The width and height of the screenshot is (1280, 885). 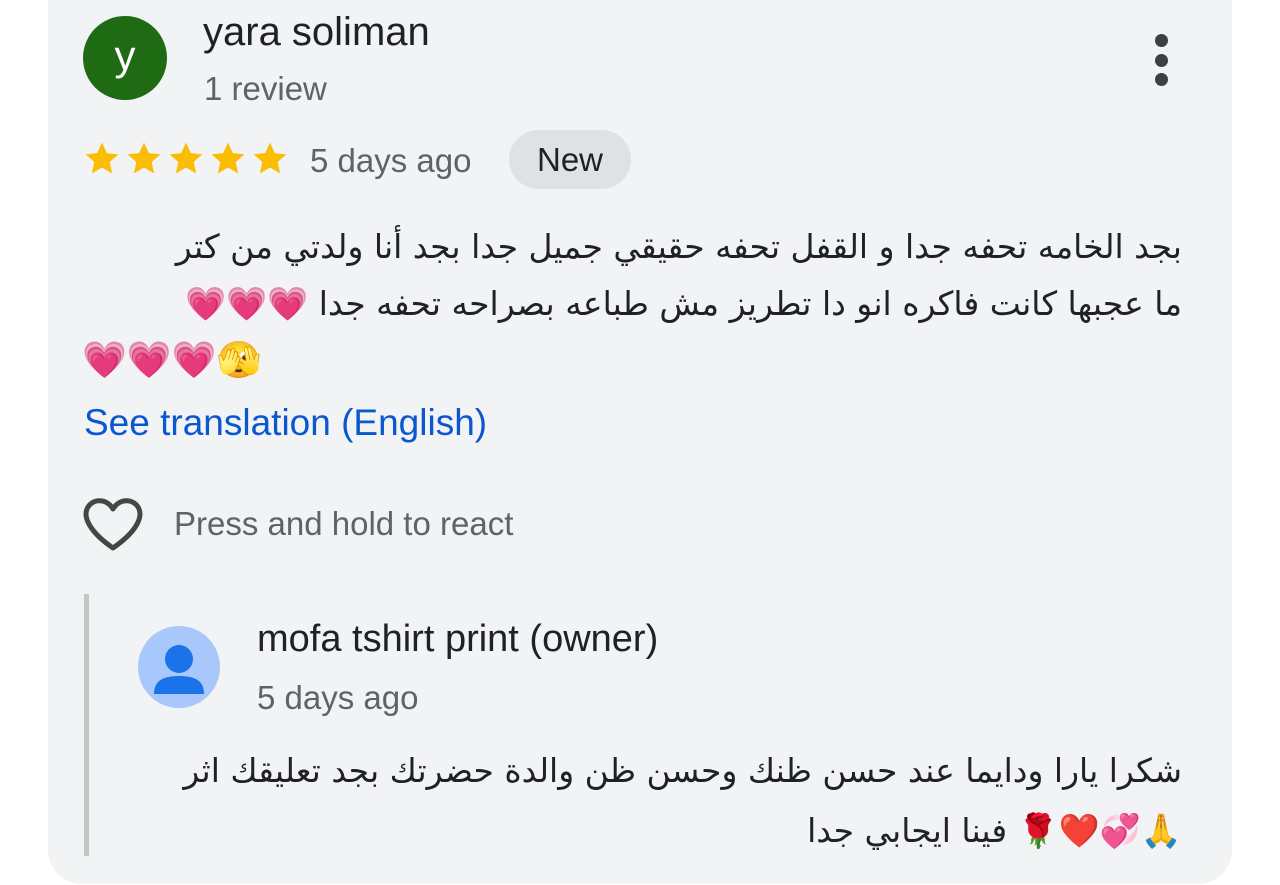 I want to click on more-options-icon, so click(x=1161, y=60).